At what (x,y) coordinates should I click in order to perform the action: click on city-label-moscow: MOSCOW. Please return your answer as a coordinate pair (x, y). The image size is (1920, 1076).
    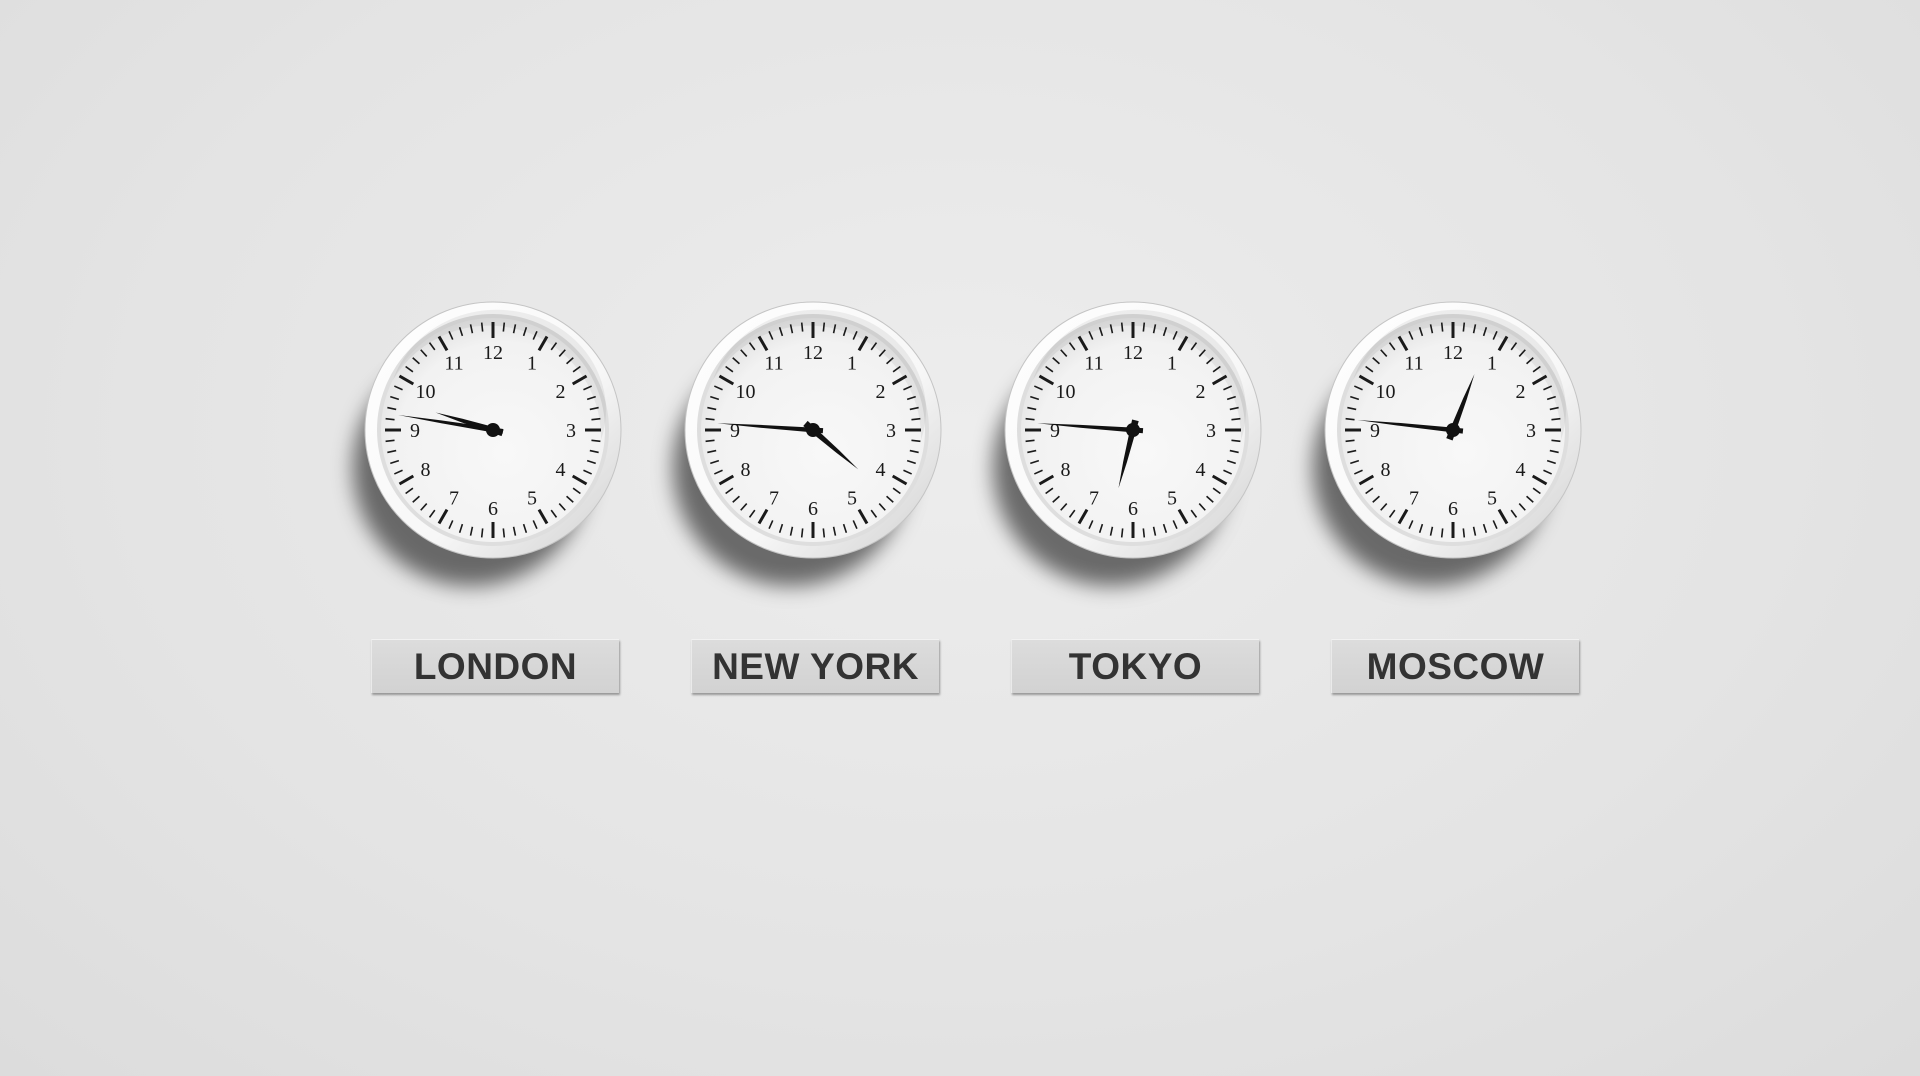
    Looking at the image, I should click on (1455, 666).